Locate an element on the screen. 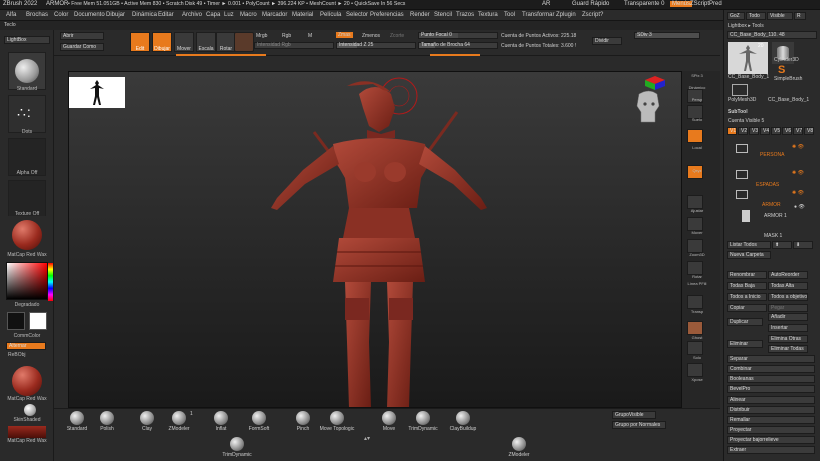 Image resolution: width=820 pixels, height=461 pixels. tab-v3: V3 is located at coordinates (754, 131).